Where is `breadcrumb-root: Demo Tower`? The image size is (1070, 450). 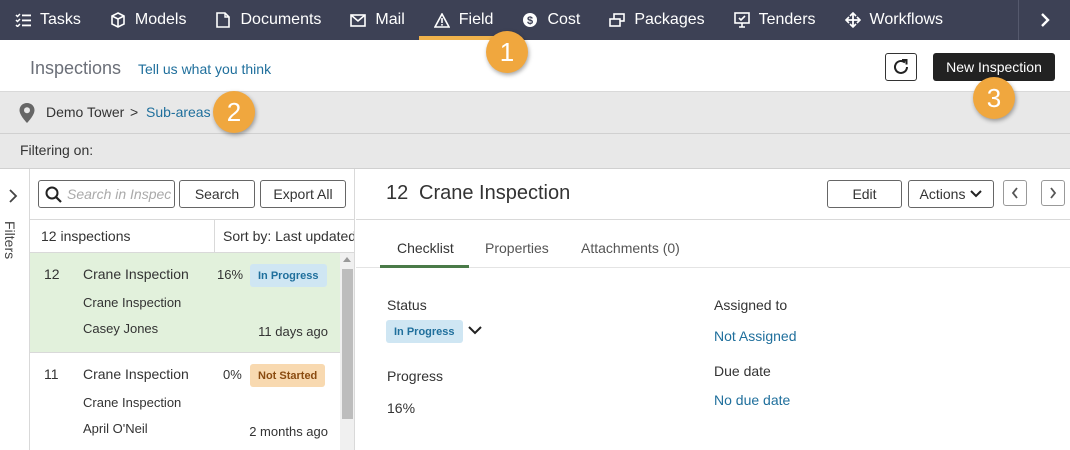
breadcrumb-root: Demo Tower is located at coordinates (85, 112).